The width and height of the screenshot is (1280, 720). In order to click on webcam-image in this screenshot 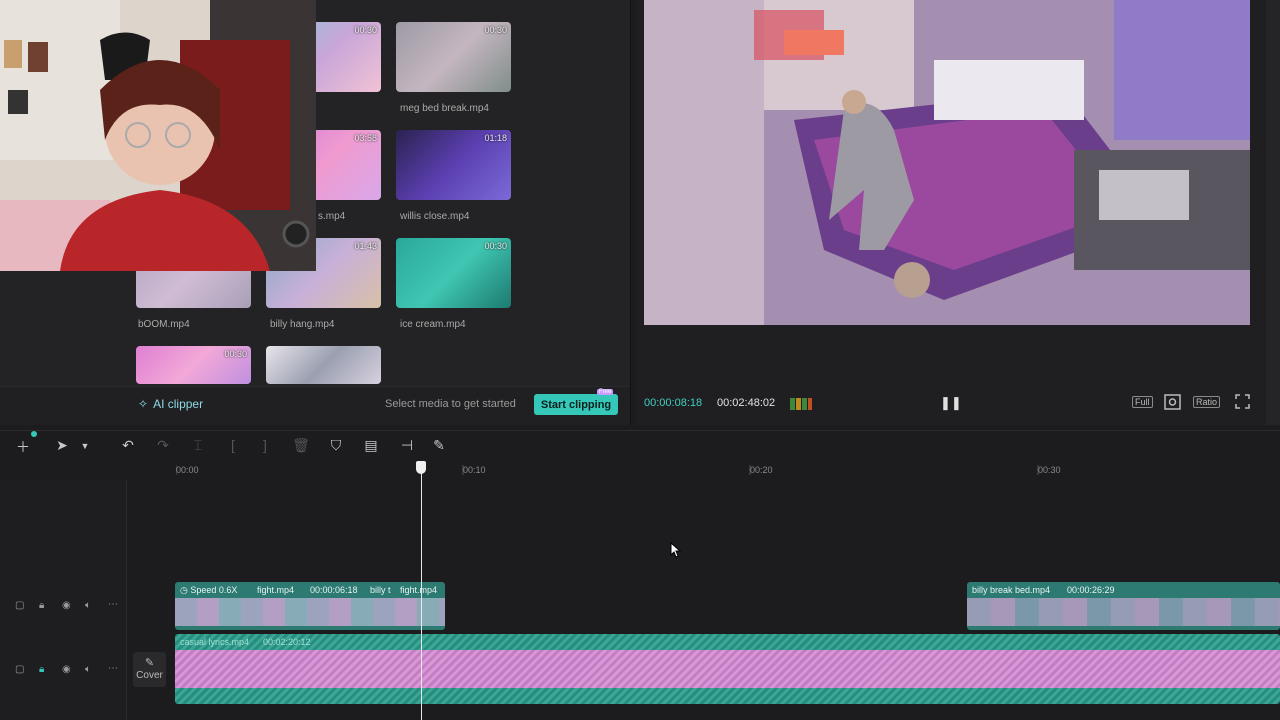, I will do `click(158, 135)`.